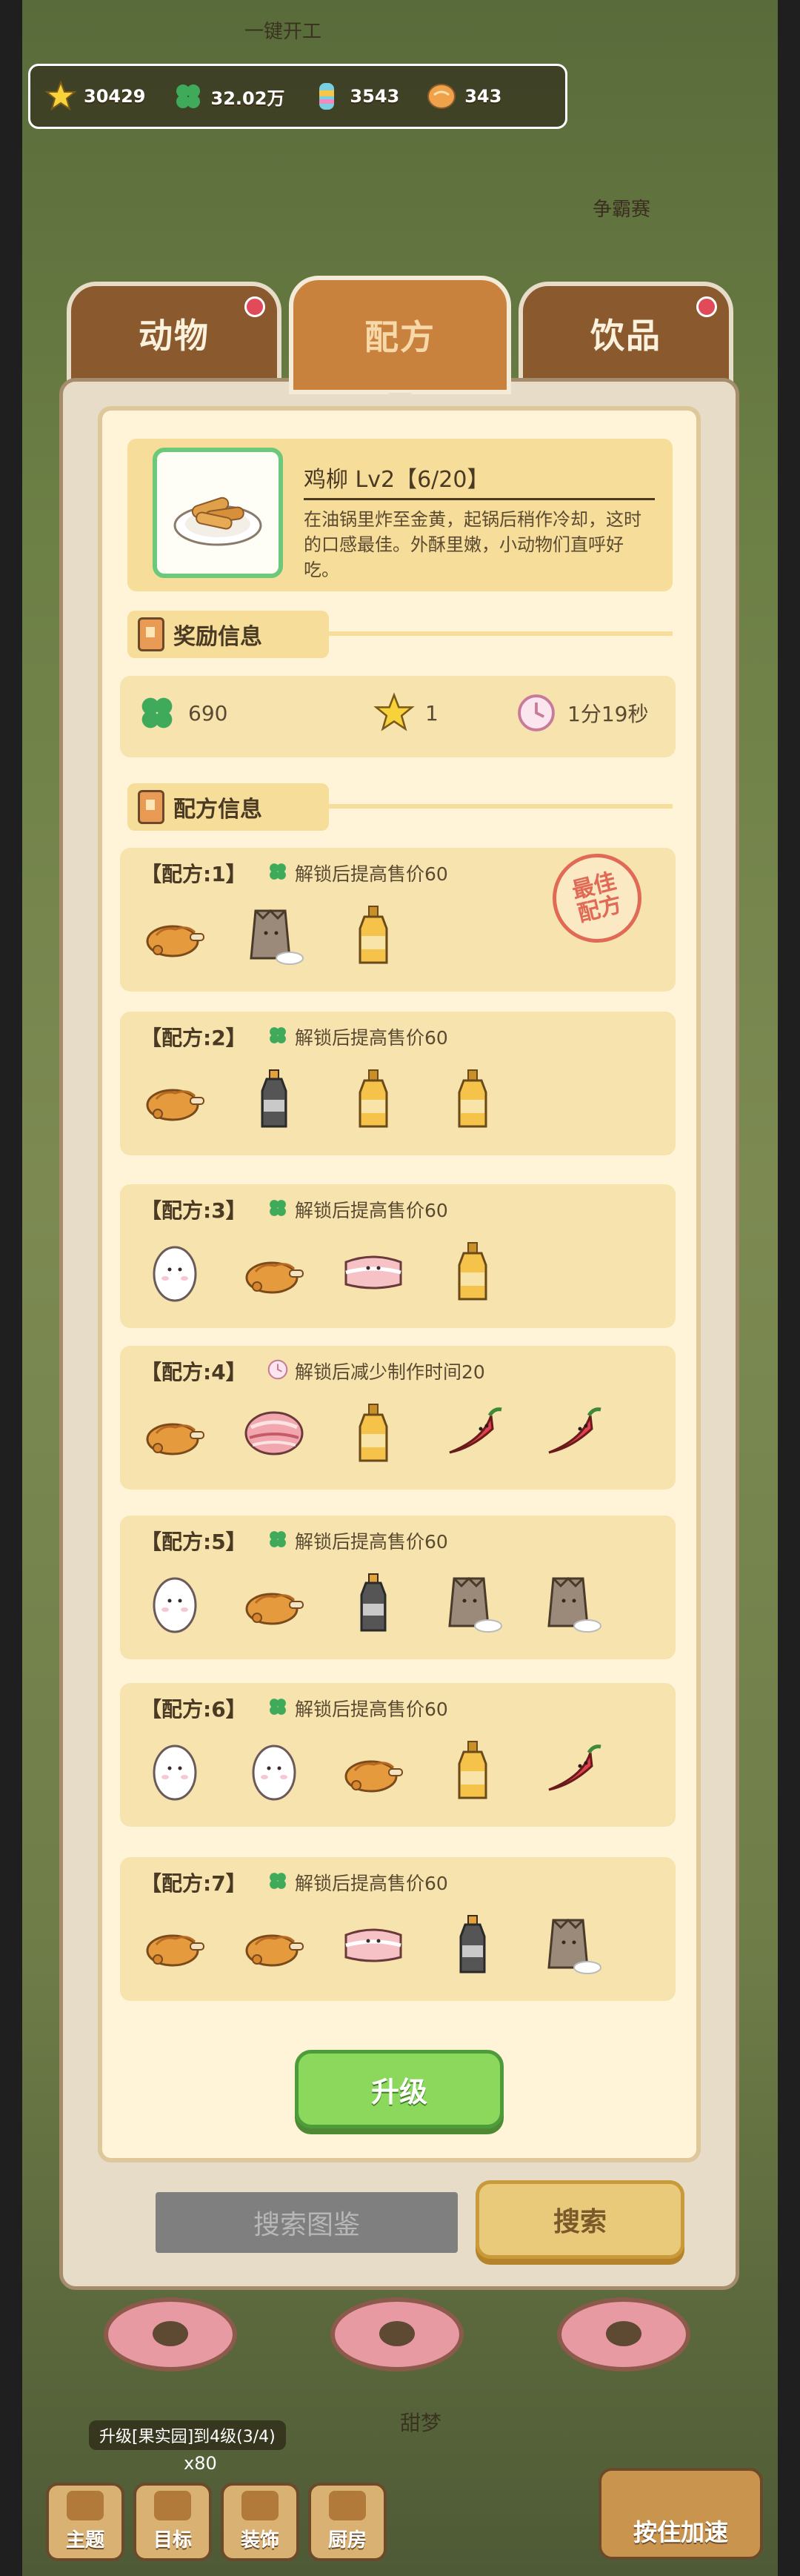 This screenshot has height=2576, width=800. What do you see at coordinates (85, 2522) in the screenshot?
I see `nav-theme-button: 主题` at bounding box center [85, 2522].